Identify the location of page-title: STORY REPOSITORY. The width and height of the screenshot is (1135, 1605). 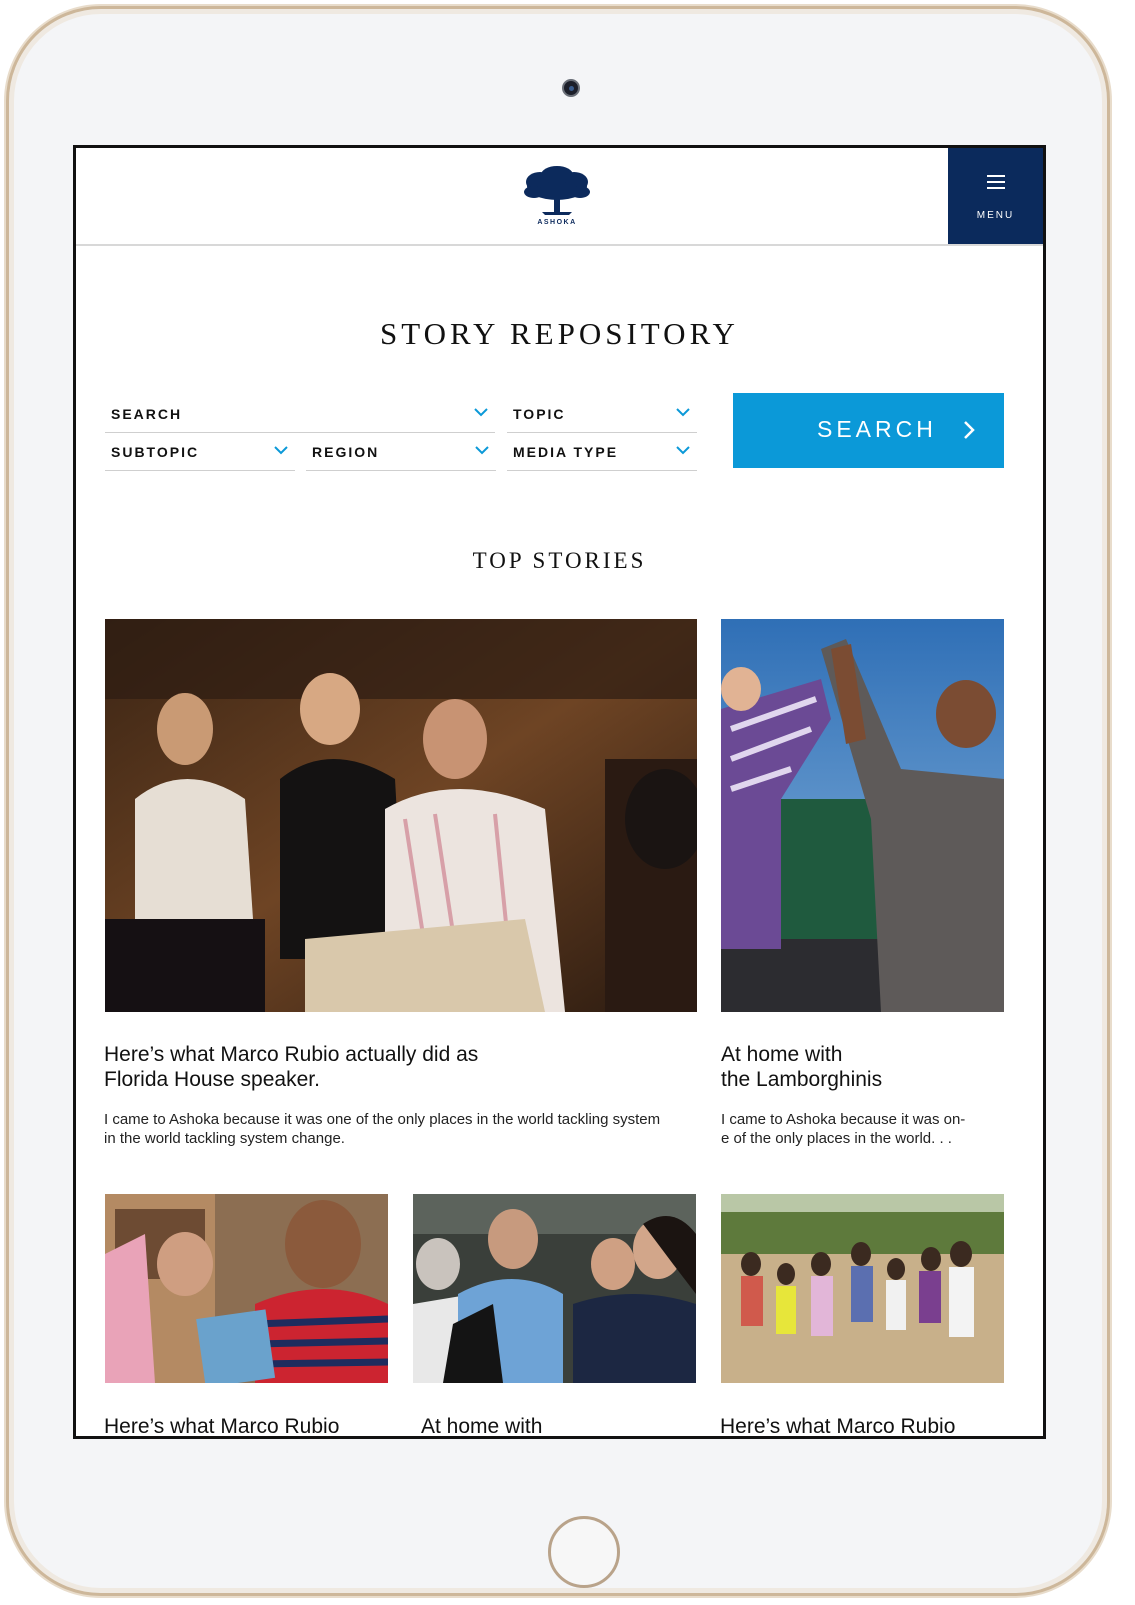
(559, 333).